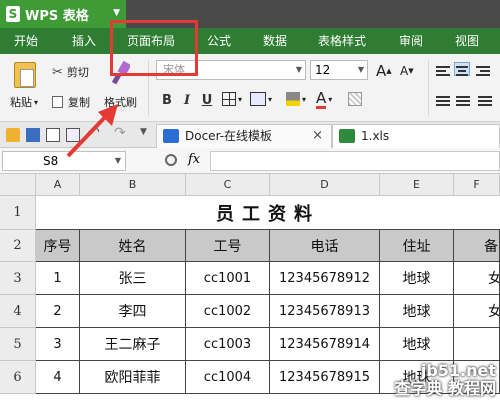 The height and width of the screenshot is (400, 500). I want to click on header-cell: 工号, so click(228, 246).